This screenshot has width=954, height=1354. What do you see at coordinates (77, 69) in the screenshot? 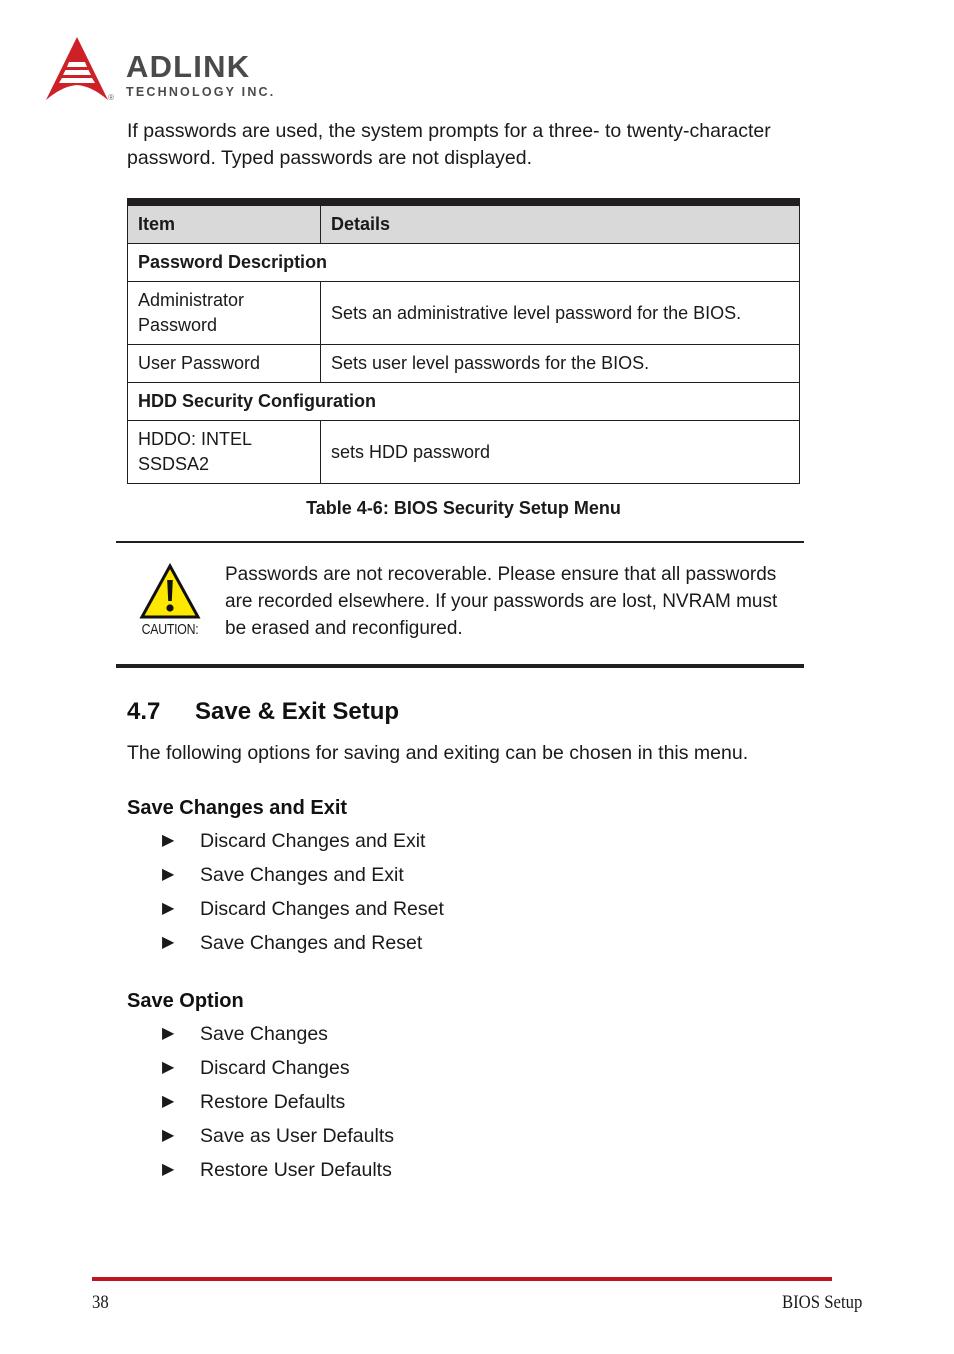
I see `adlink-triangle-logo-icon: ®` at bounding box center [77, 69].